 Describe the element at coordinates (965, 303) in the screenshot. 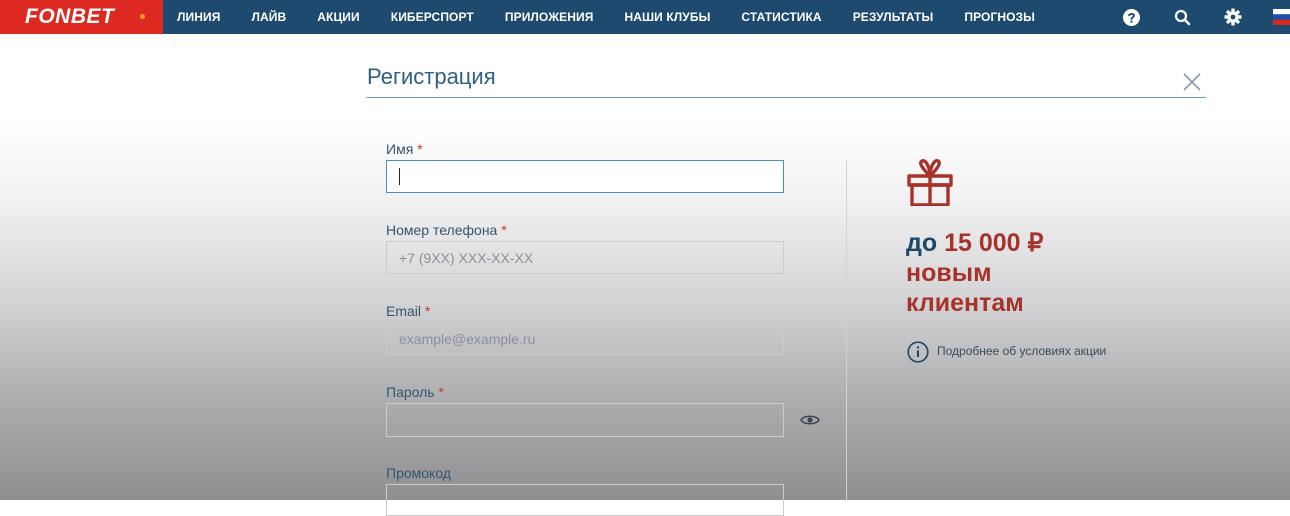

I see `bonus-line-clients: клиентам` at that location.